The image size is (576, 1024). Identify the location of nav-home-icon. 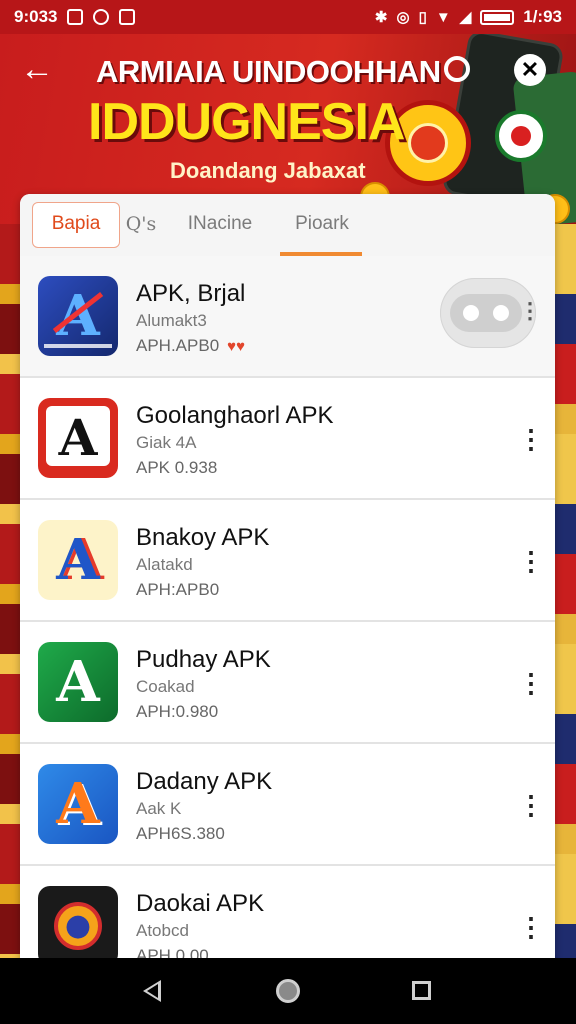
(288, 991).